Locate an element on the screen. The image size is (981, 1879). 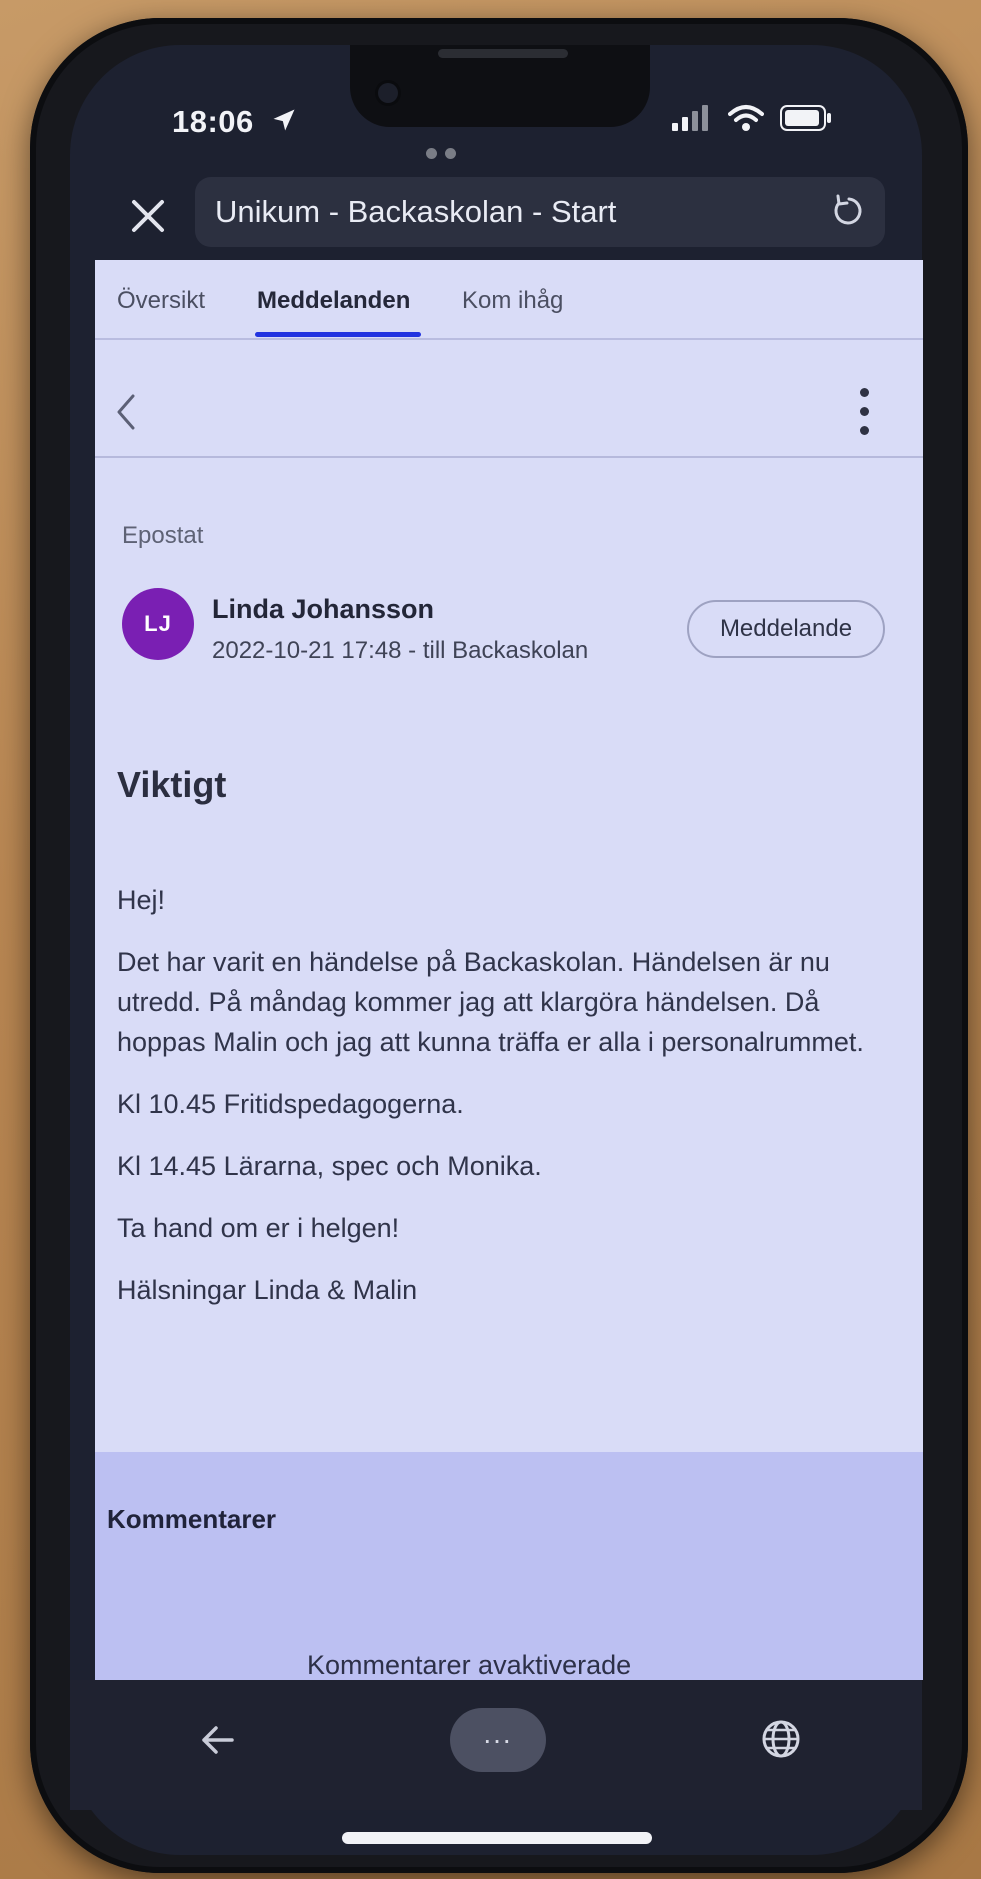
close-icon is located at coordinates (148, 216).